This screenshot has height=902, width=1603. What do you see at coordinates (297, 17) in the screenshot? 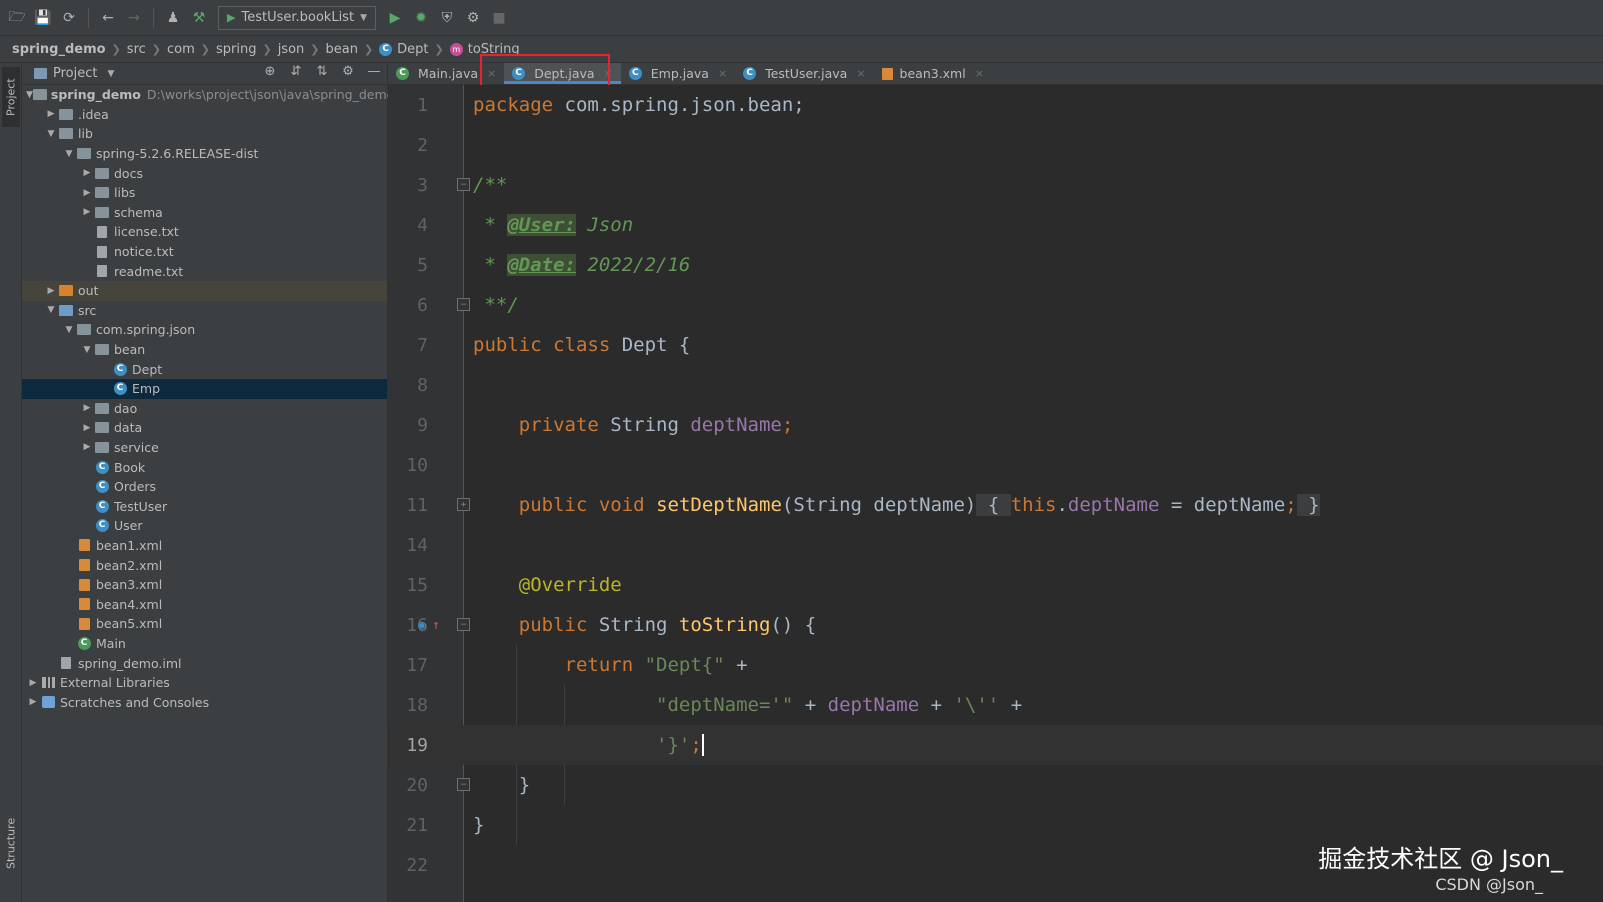
I see `run-configuration-select: ▶ TestUser.bookList ▼` at bounding box center [297, 17].